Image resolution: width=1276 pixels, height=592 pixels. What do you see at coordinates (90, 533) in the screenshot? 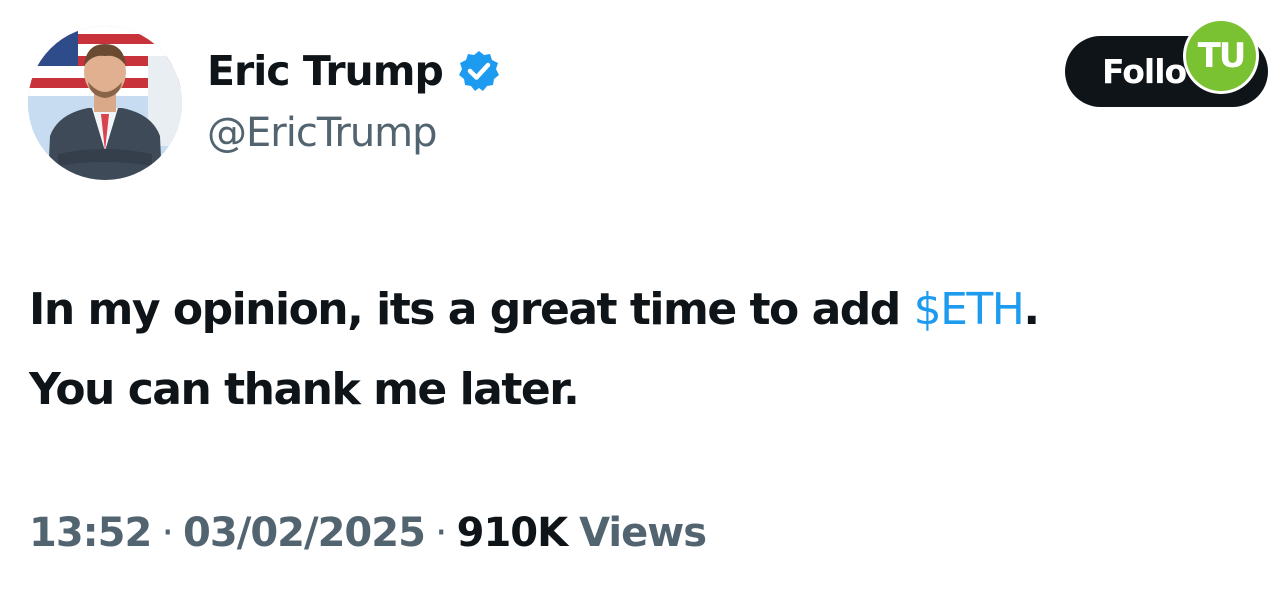
I see `tweet-time: 13:52` at bounding box center [90, 533].